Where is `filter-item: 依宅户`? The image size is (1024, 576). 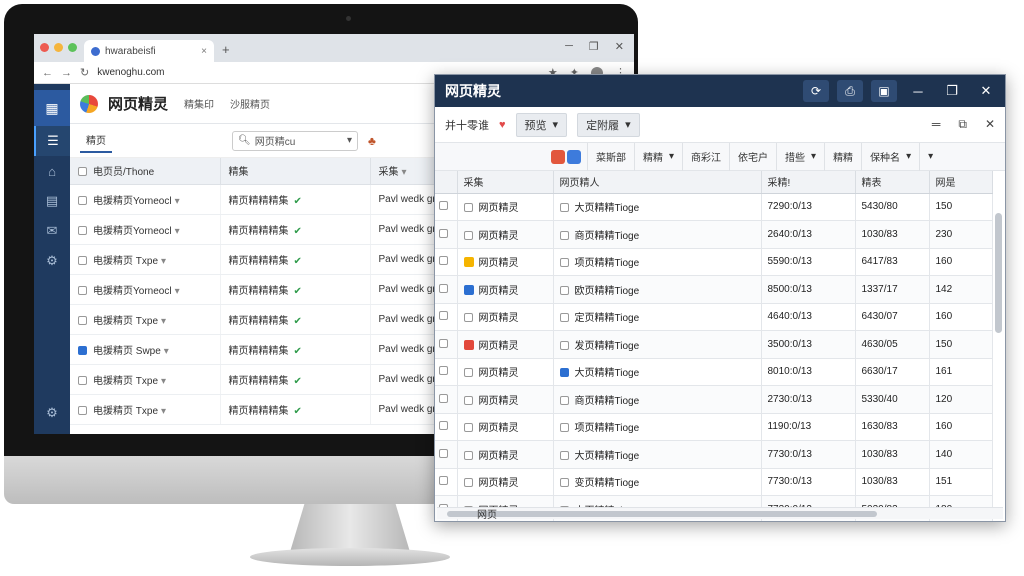
filter-item: 依宅户 is located at coordinates (752, 156).